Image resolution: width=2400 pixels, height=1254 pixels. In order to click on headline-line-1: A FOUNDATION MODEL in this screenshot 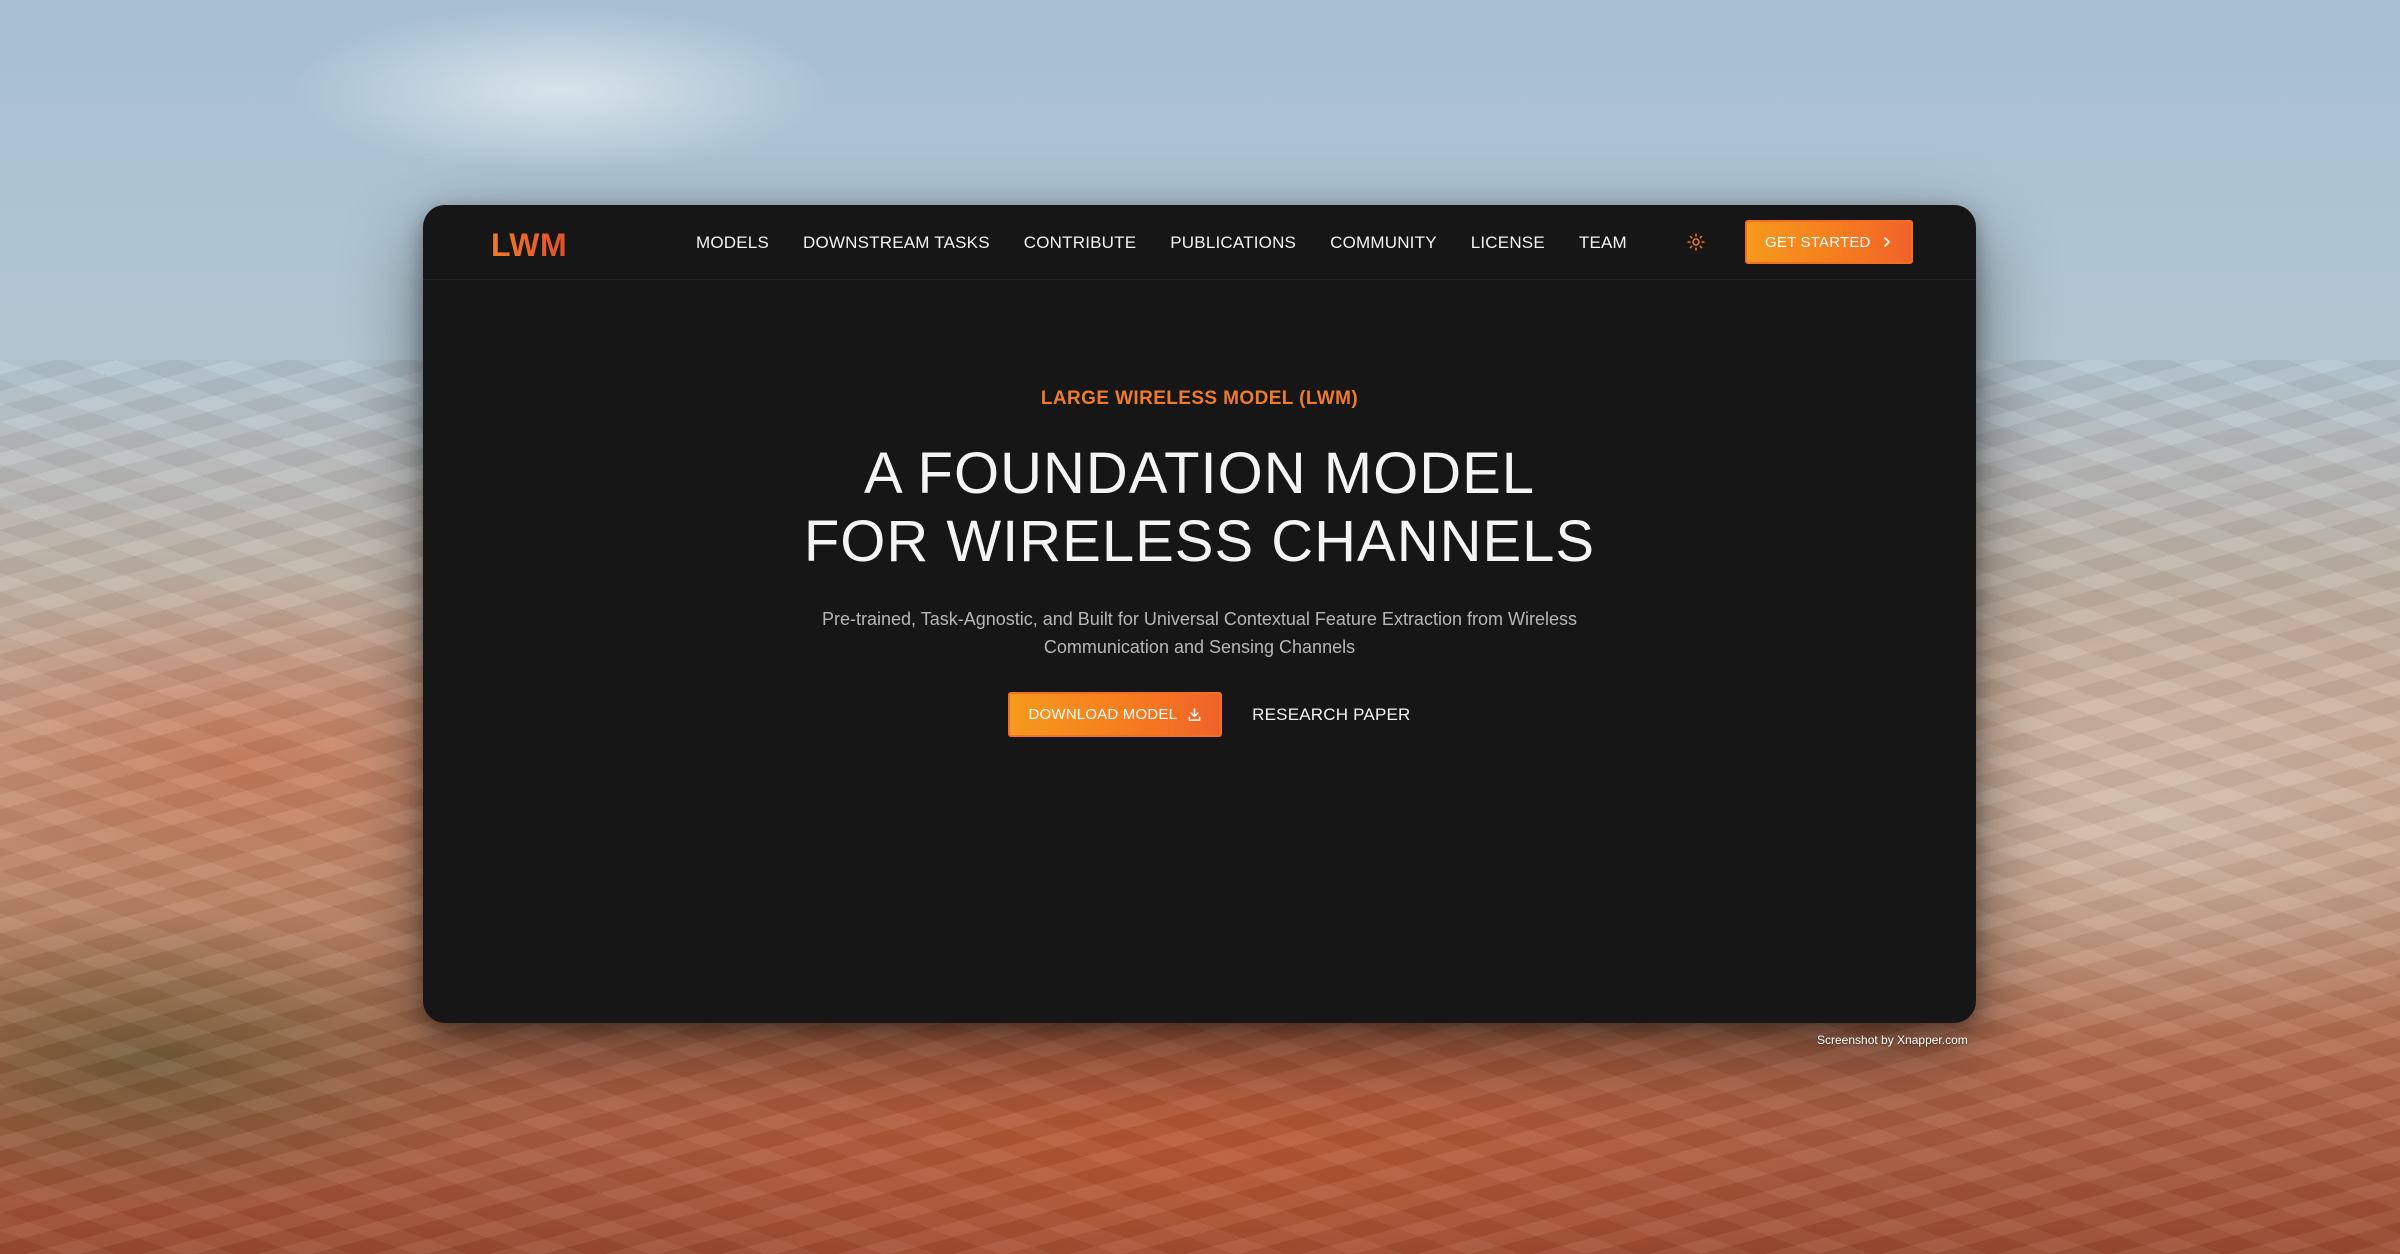, I will do `click(1199, 473)`.